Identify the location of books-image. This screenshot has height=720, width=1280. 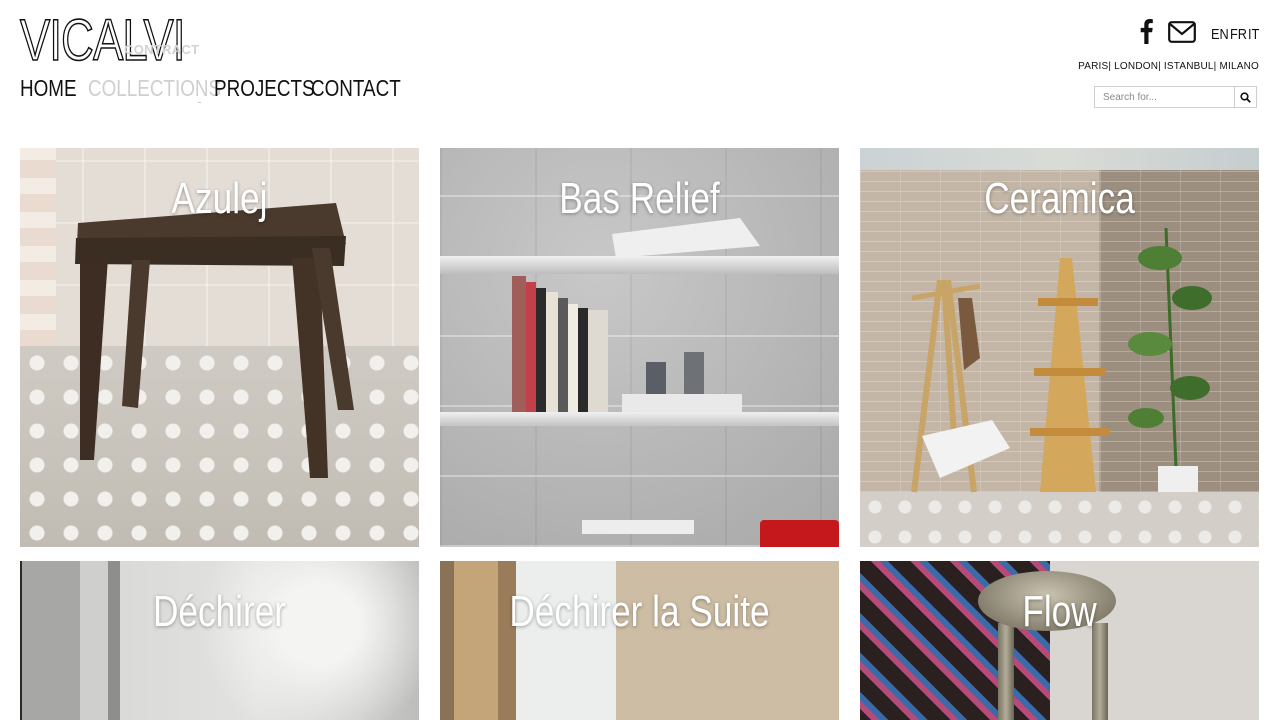
(636, 376).